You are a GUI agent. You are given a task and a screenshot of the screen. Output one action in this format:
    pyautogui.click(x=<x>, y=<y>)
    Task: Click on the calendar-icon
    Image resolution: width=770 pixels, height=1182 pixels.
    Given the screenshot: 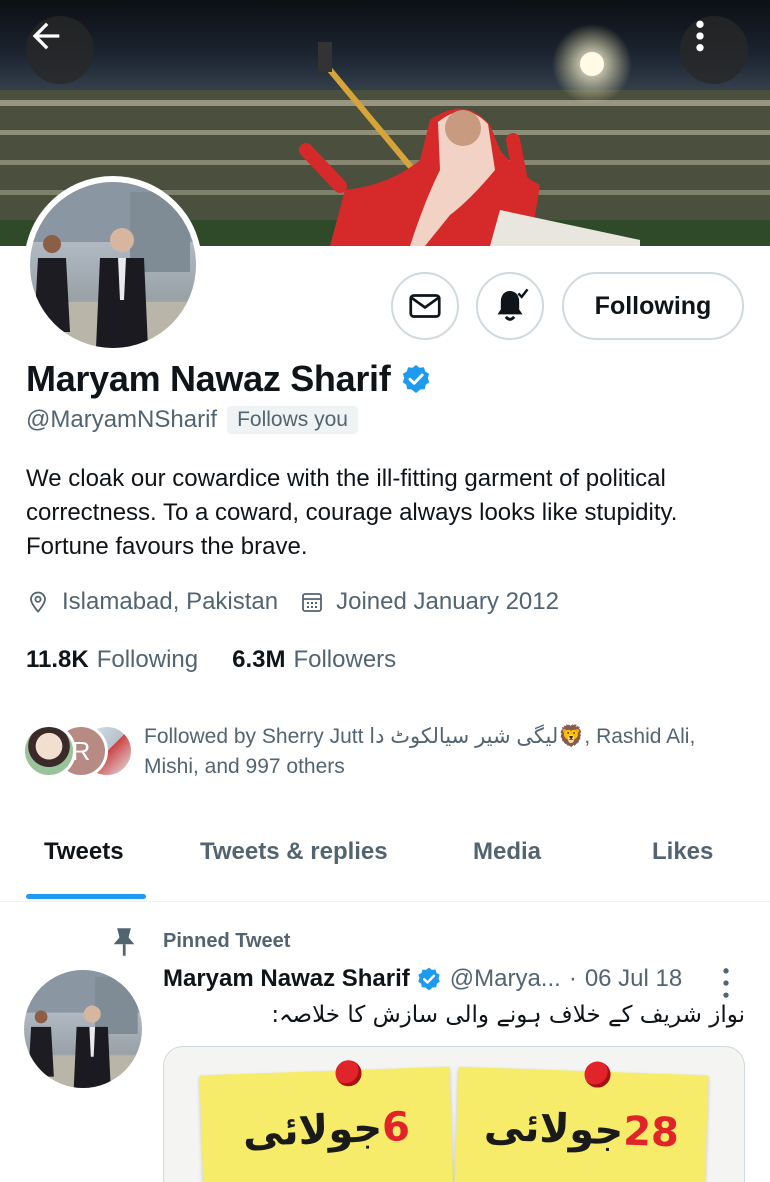 What is the action you would take?
    pyautogui.click(x=312, y=602)
    